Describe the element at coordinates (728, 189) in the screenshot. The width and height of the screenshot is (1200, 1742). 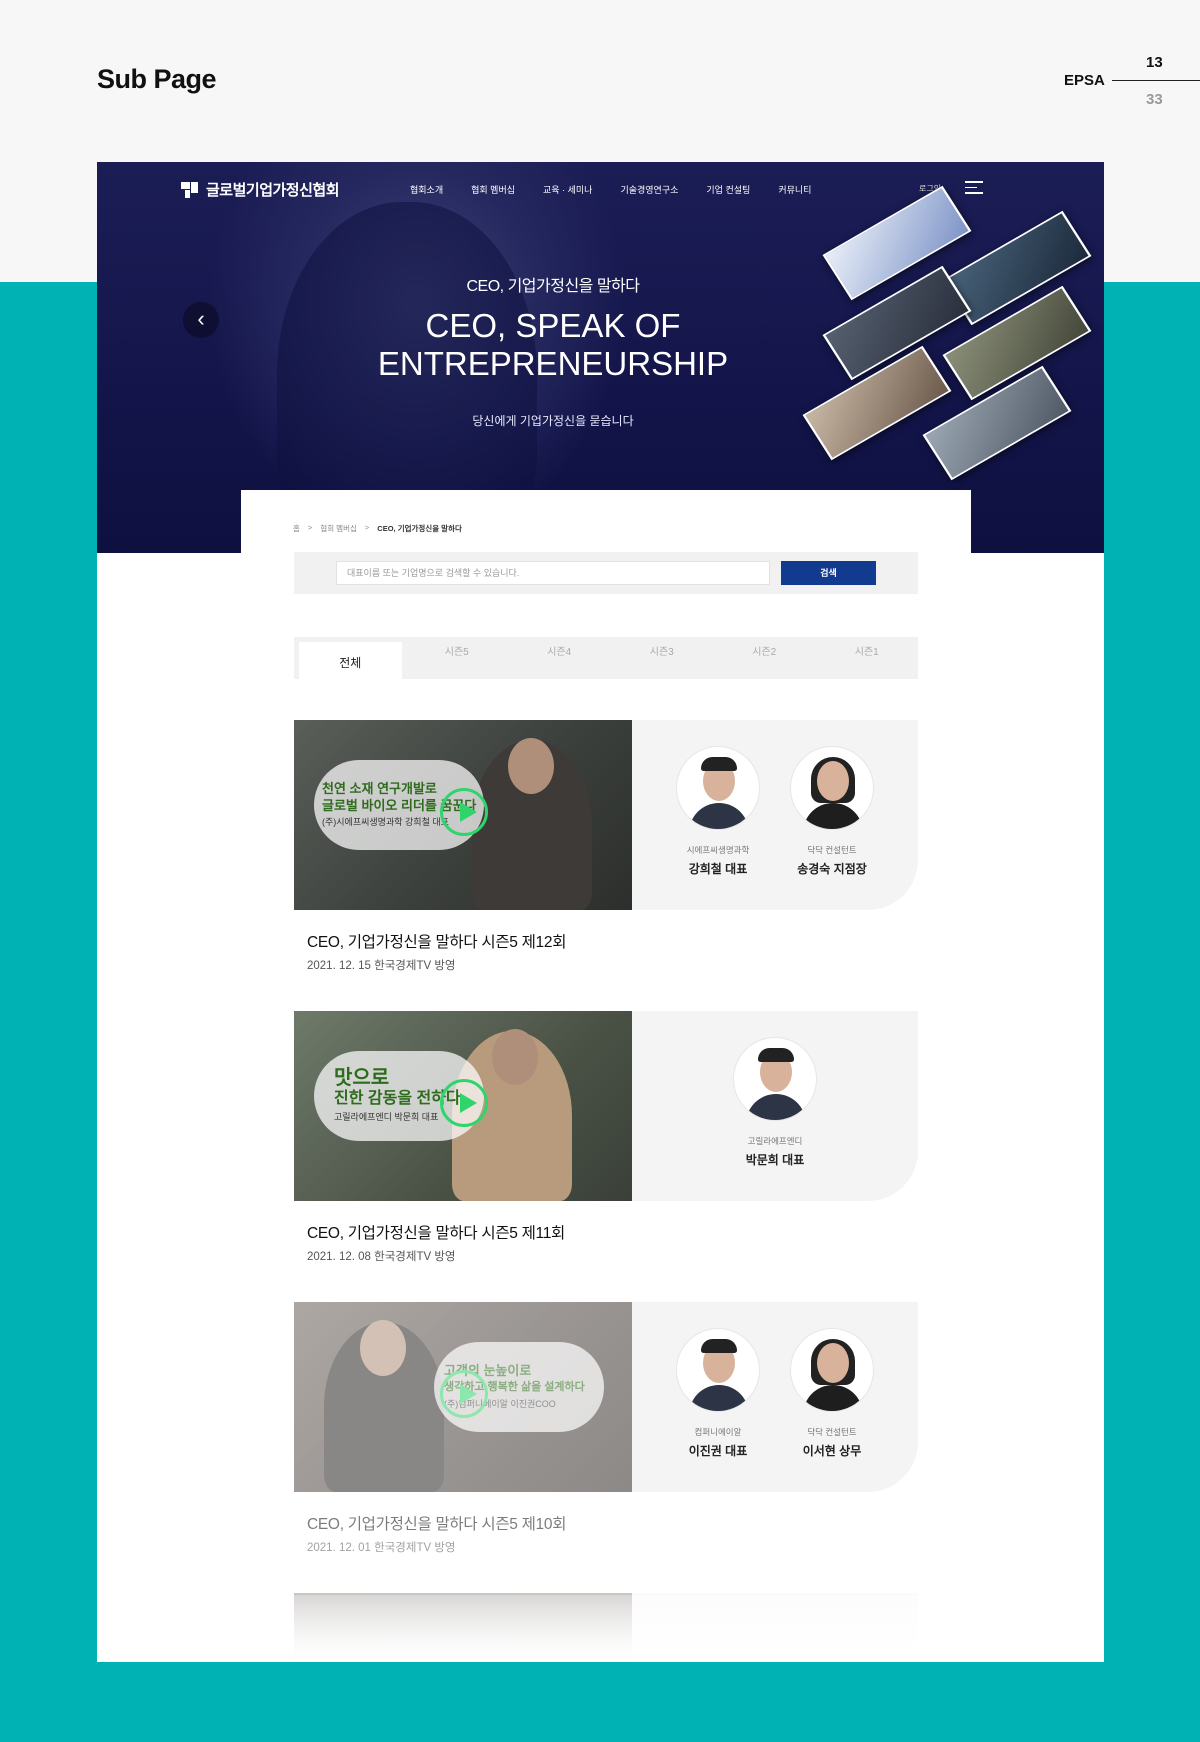
I see `nav-item-consulting: 기업 컨설팅` at that location.